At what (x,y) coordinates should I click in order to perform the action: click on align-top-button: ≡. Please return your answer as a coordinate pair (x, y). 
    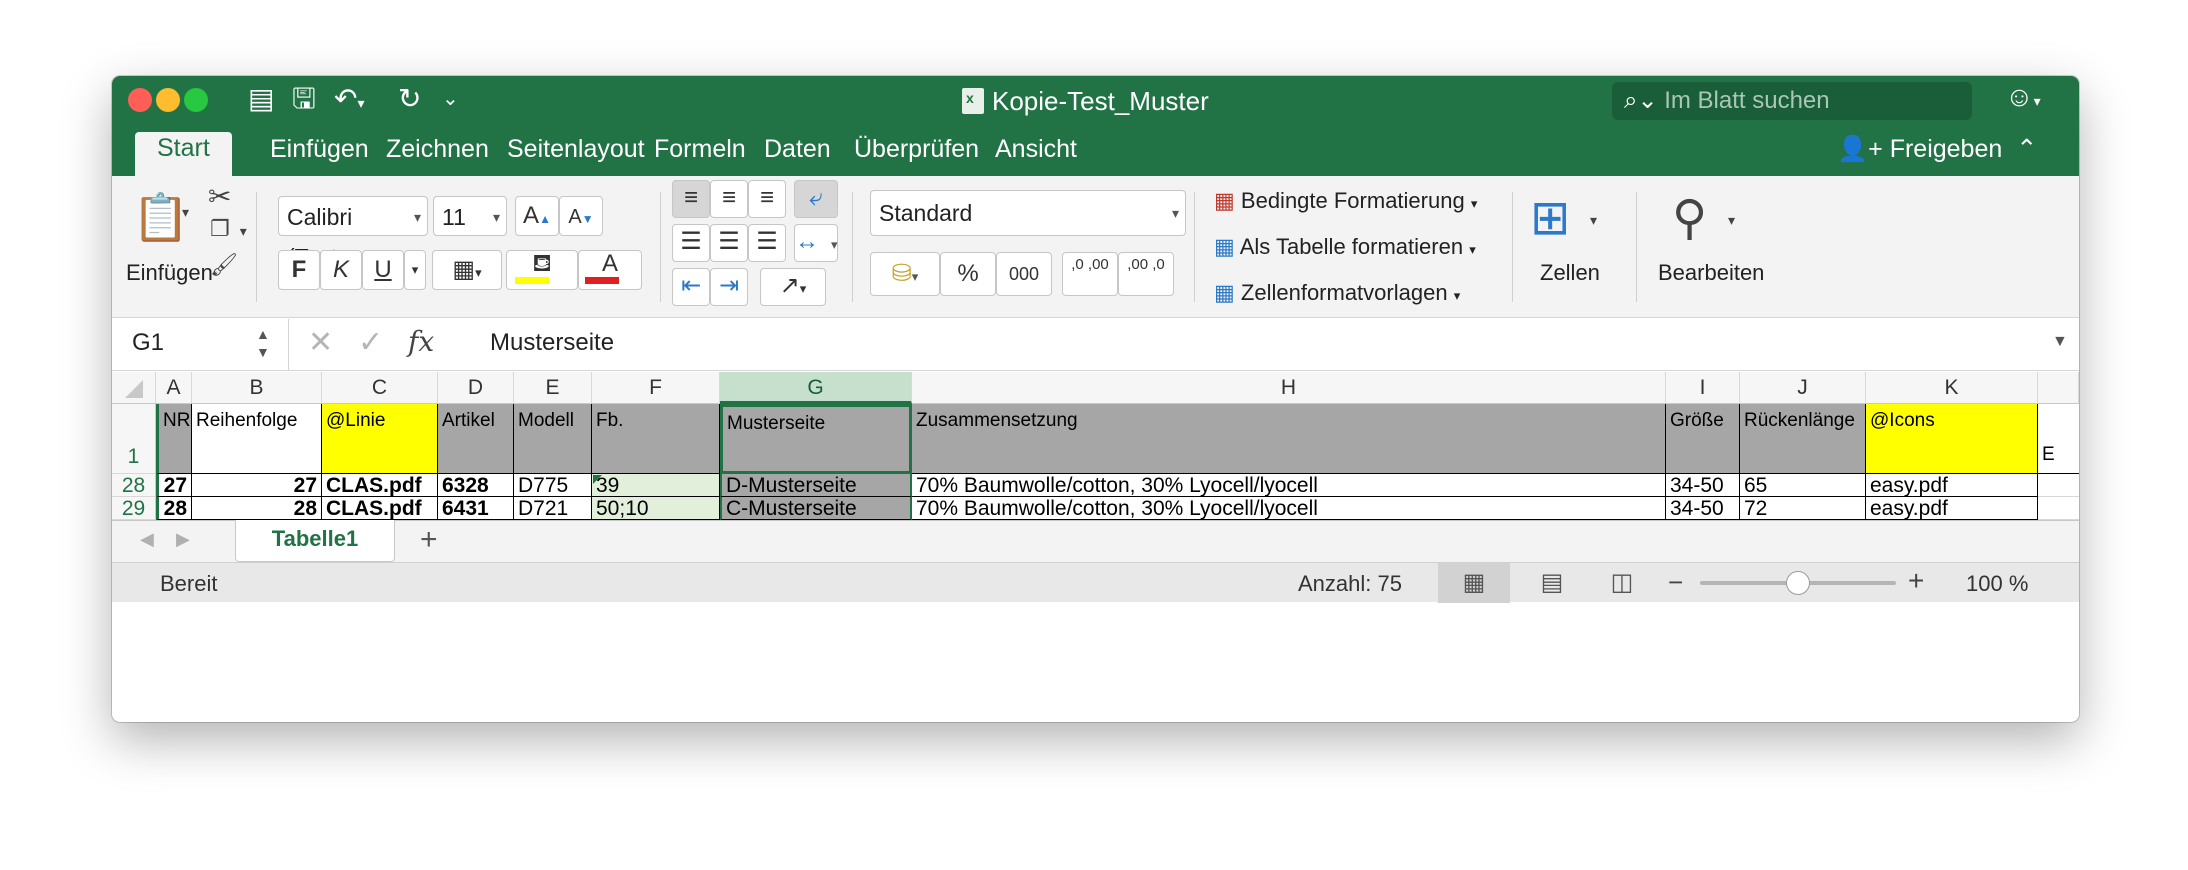
    Looking at the image, I should click on (691, 199).